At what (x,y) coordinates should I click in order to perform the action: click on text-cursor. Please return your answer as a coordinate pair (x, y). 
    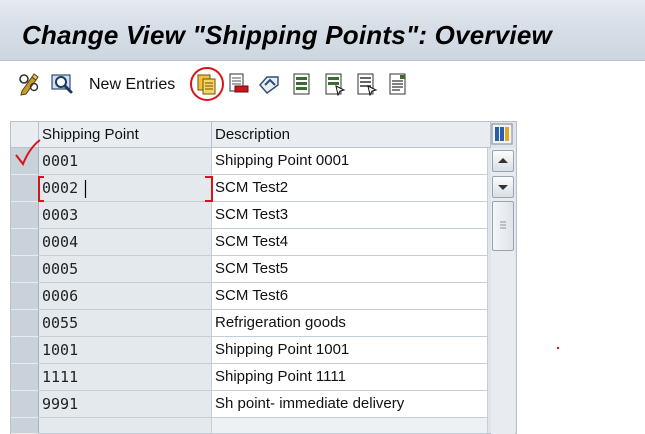
    Looking at the image, I should click on (85, 189).